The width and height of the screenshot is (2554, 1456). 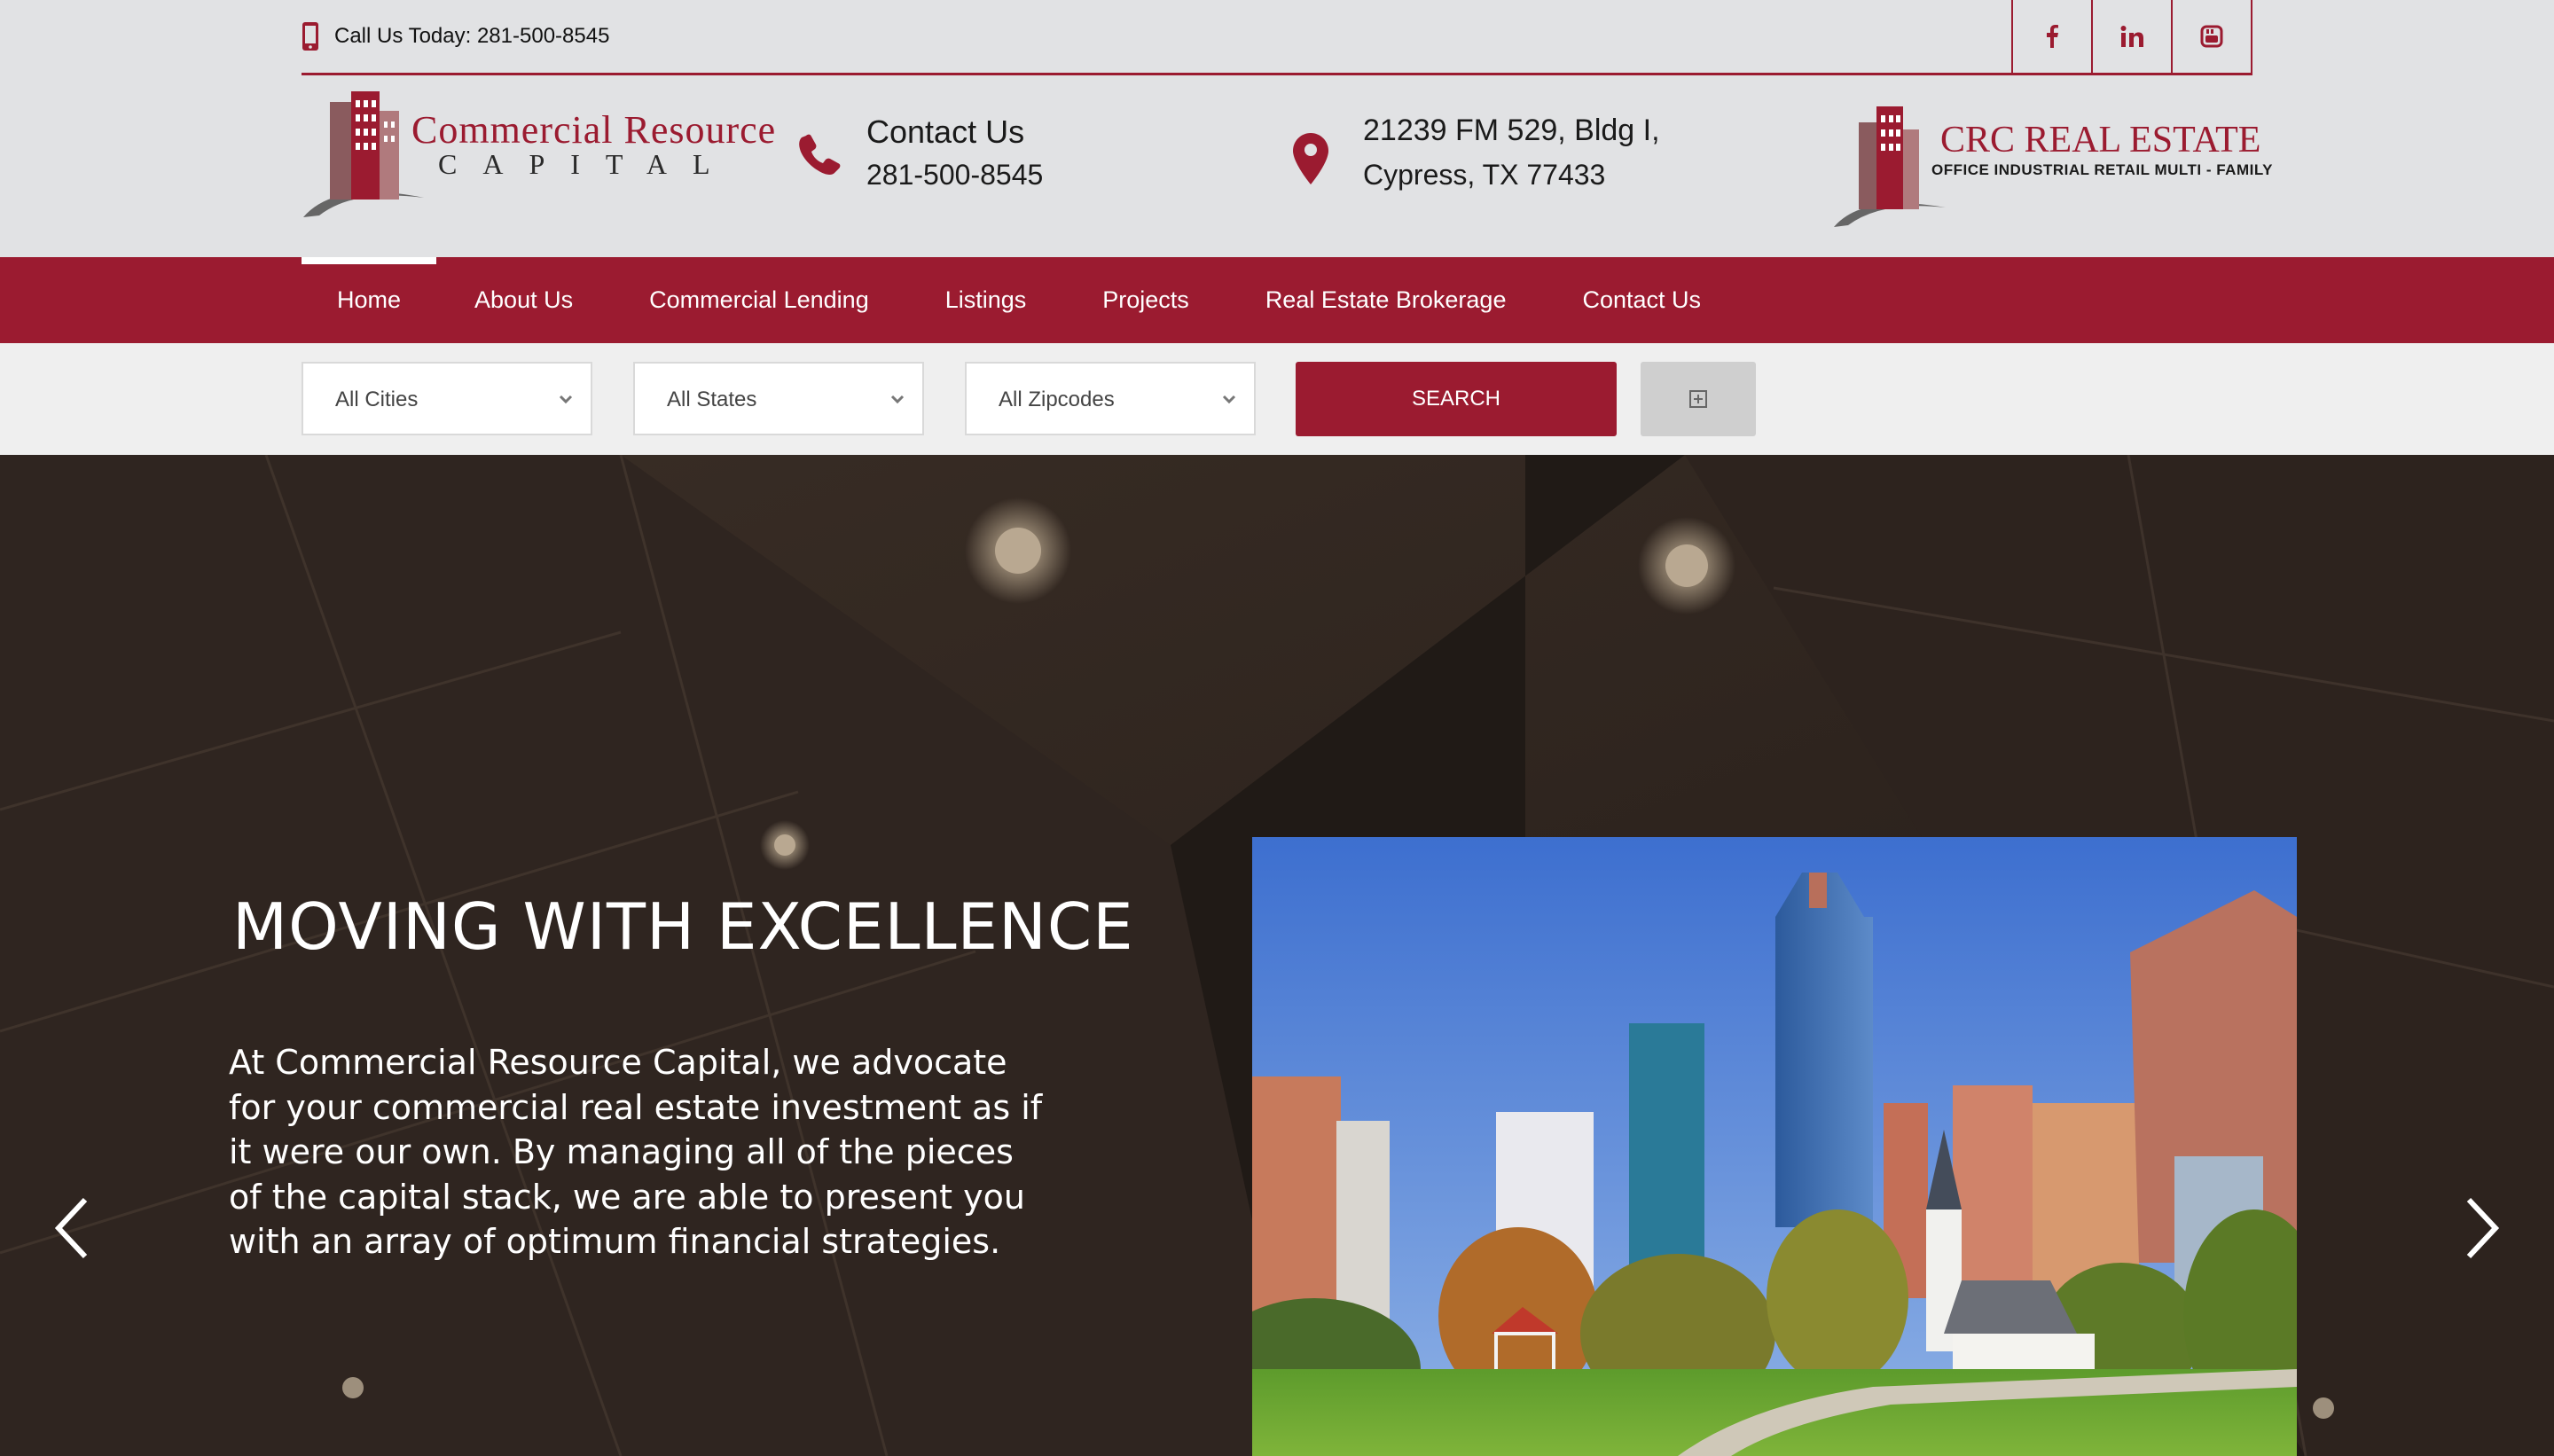 I want to click on address-line-2: Cypress, TX 77433, so click(x=1484, y=175).